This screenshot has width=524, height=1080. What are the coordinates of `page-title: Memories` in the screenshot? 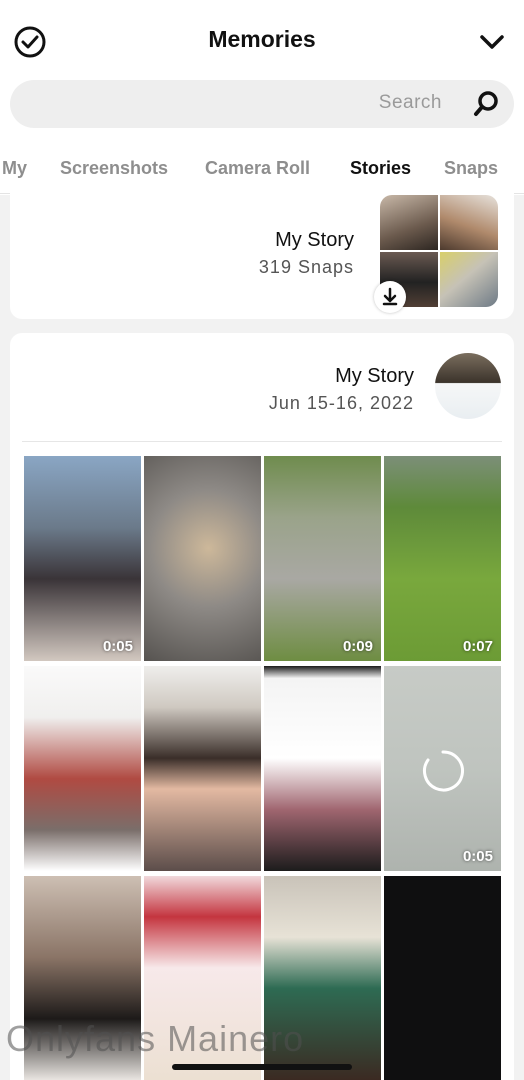 It's located at (262, 39).